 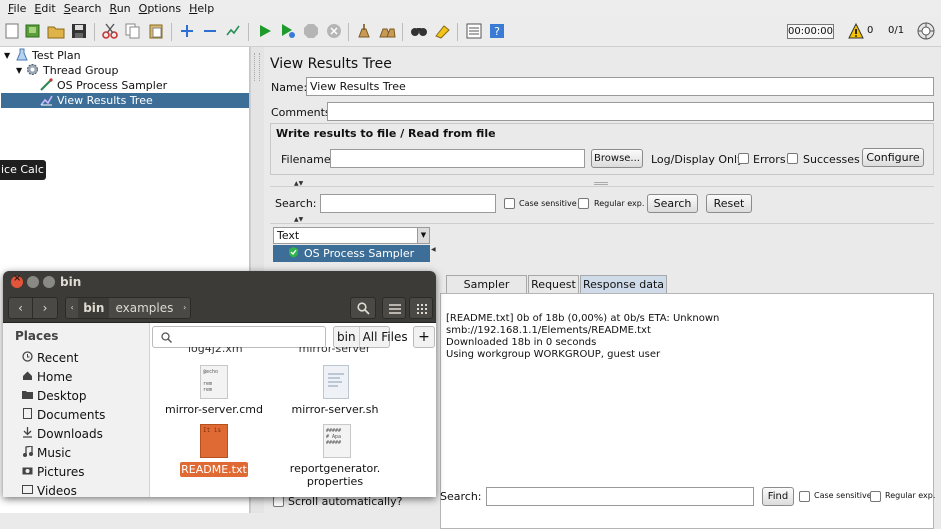 What do you see at coordinates (233, 31) in the screenshot?
I see `toggle-icon` at bounding box center [233, 31].